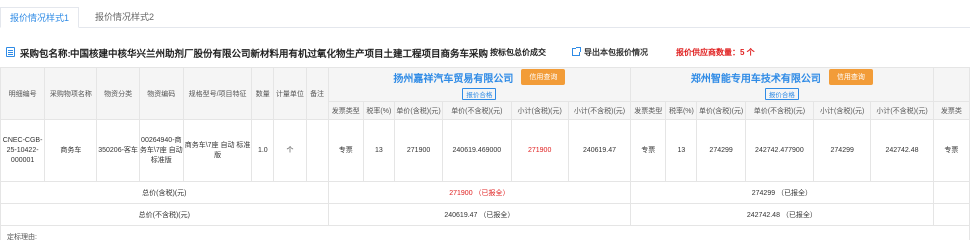 The image size is (970, 240). Describe the element at coordinates (479, 214) in the screenshot. I see `v1-total-without-tax: 240619.47 （已报全）` at that location.